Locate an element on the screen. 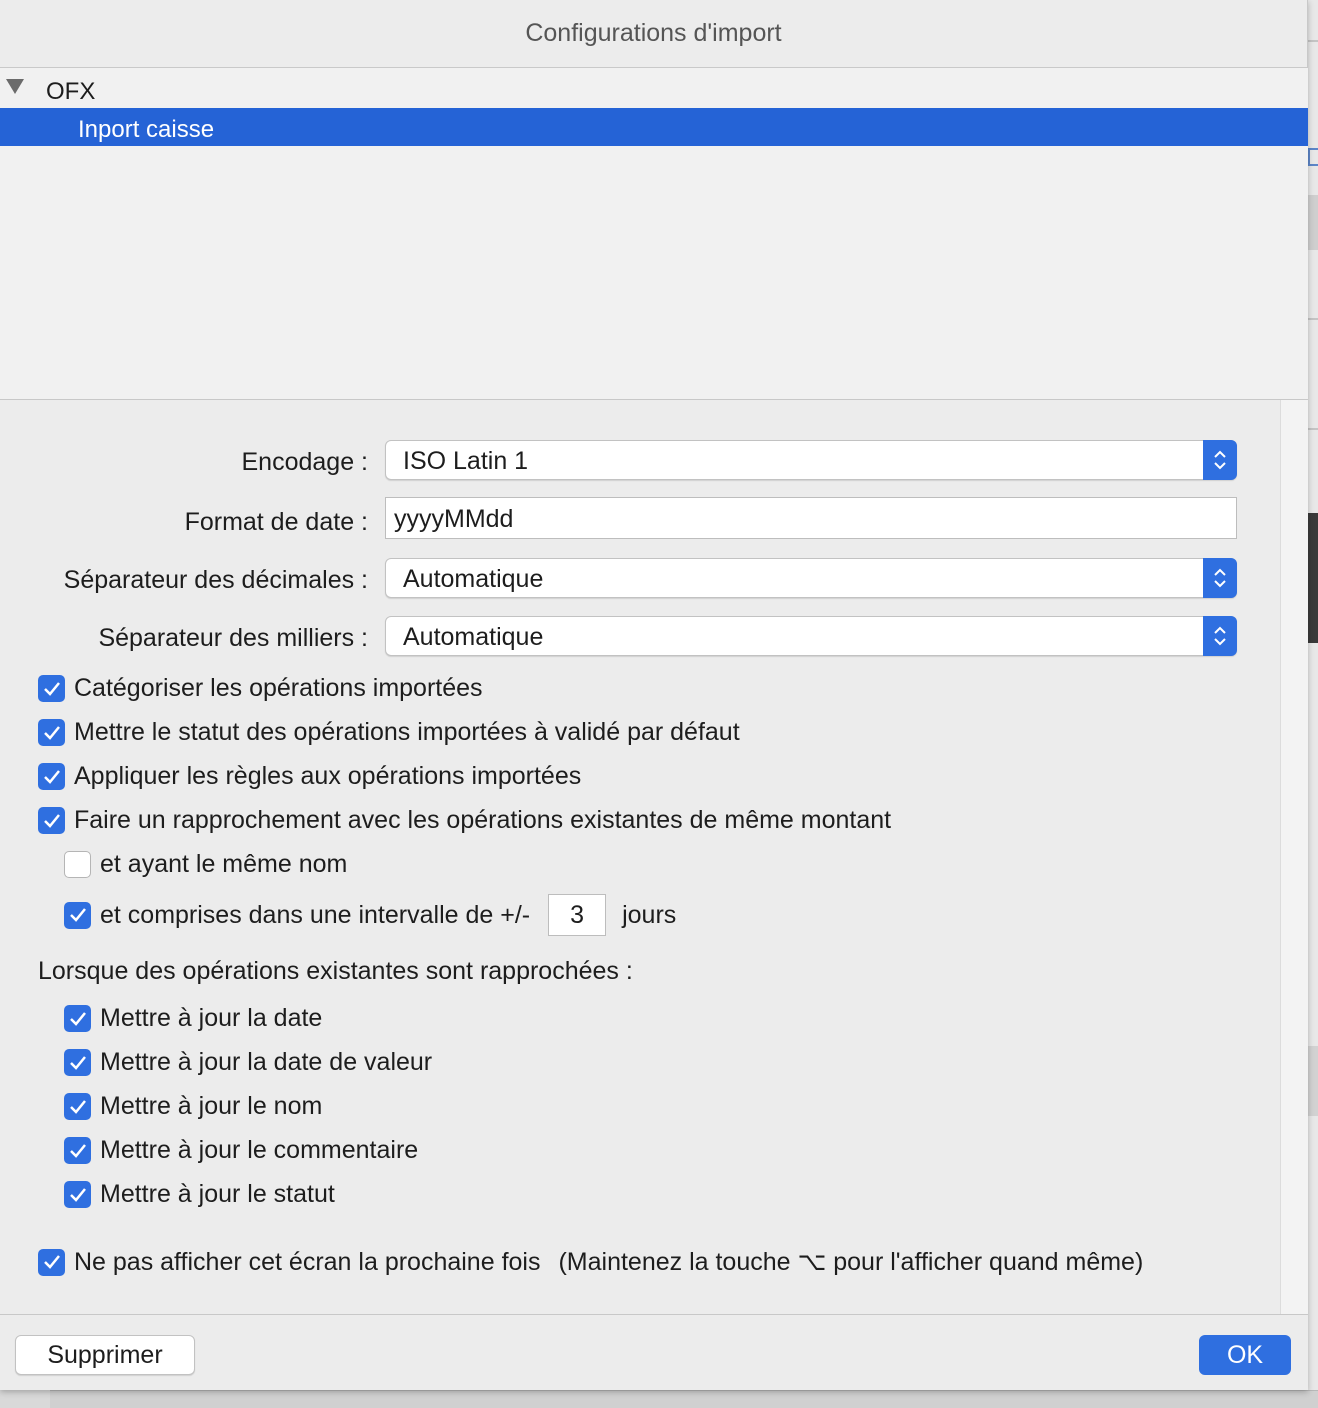 This screenshot has width=1318, height=1408. update-date-option: Mettre à jour la date is located at coordinates (193, 1018).